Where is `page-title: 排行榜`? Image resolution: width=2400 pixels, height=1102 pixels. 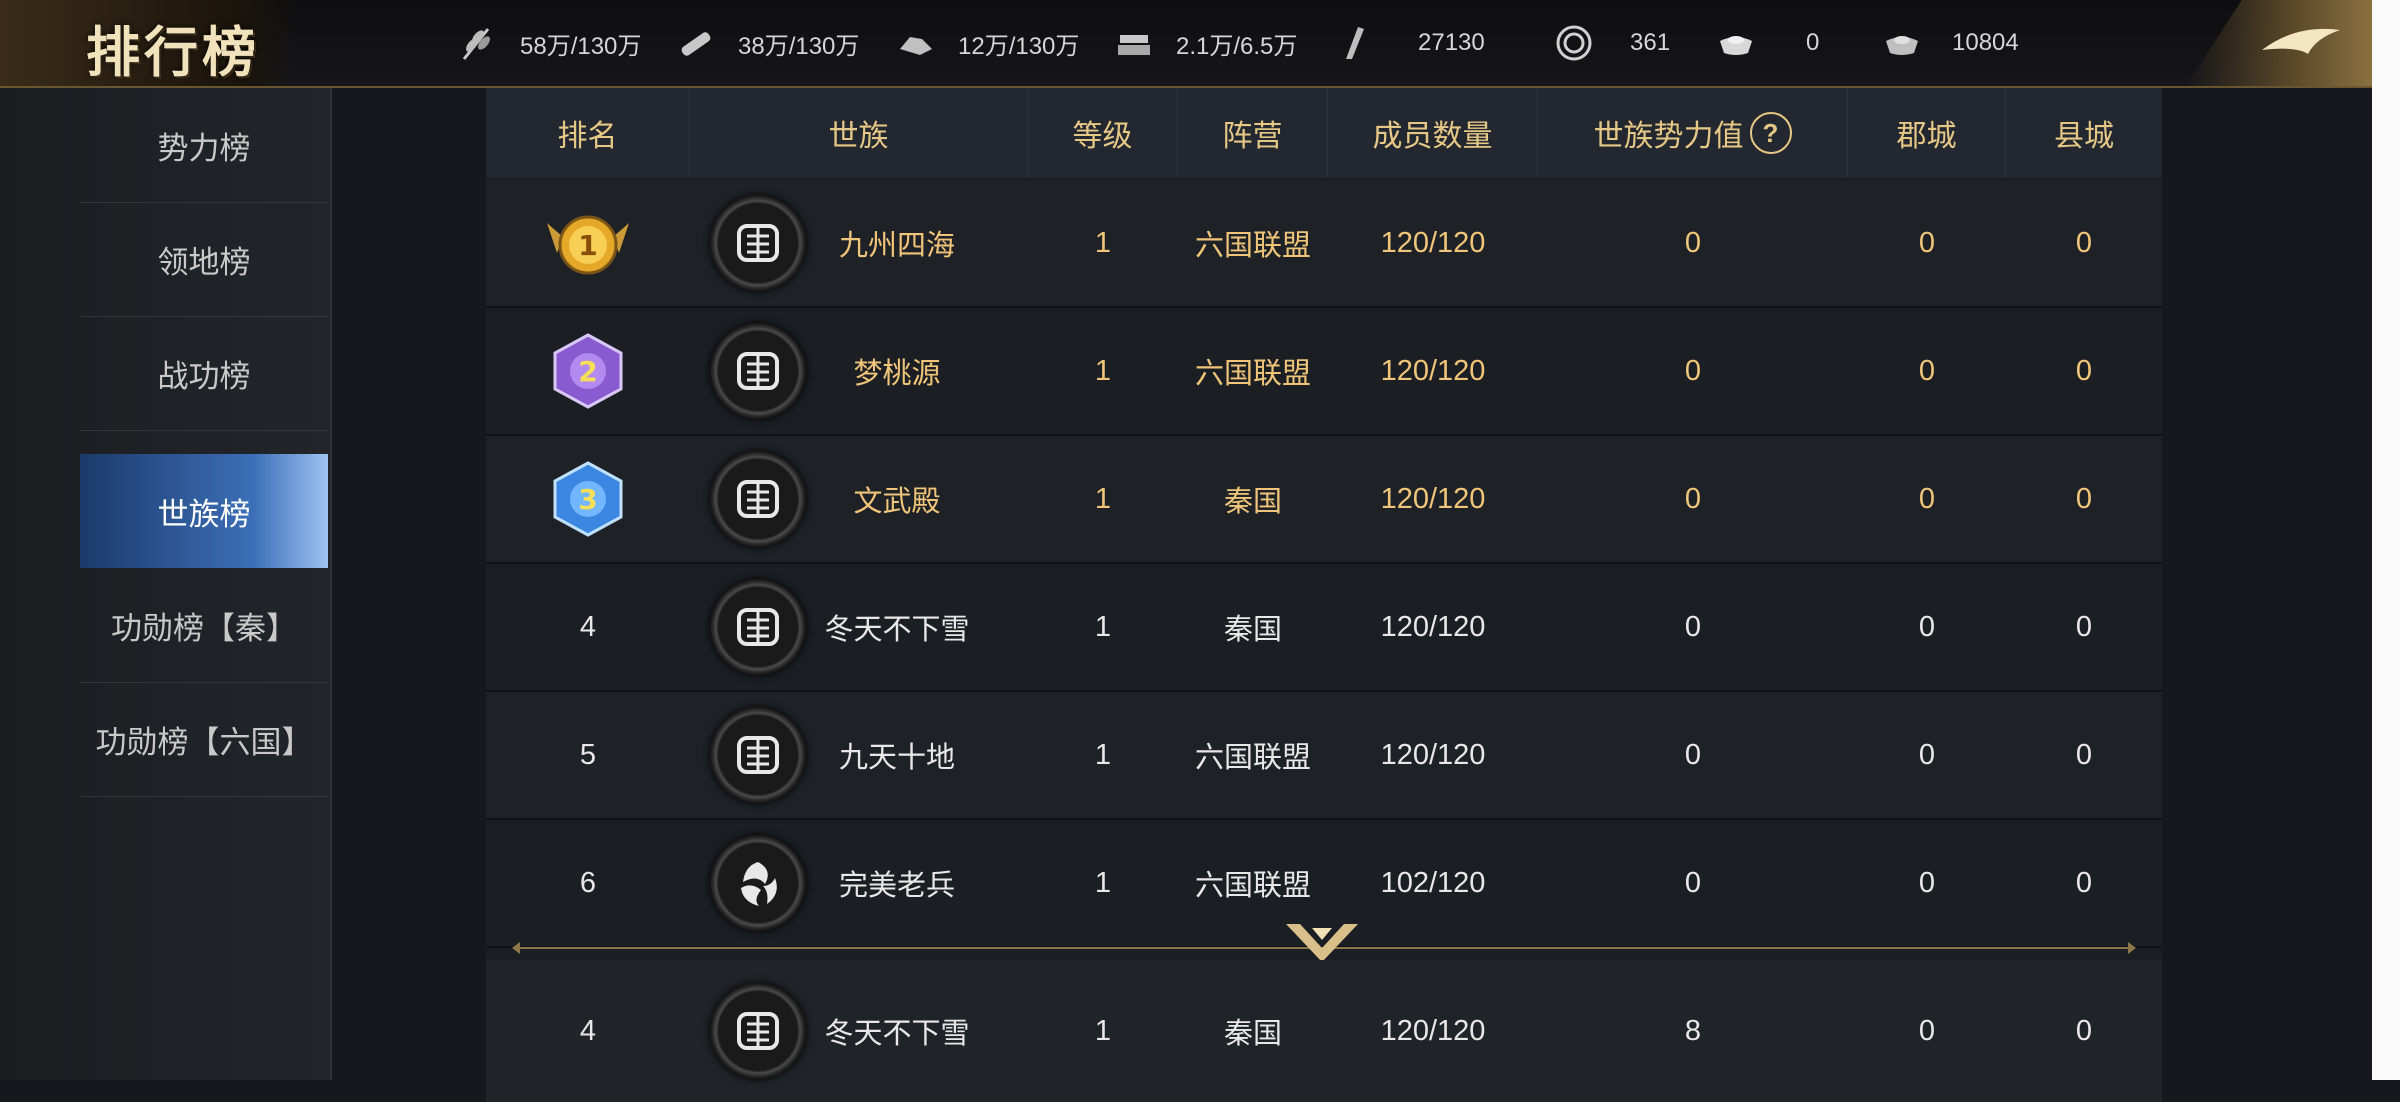
page-title: 排行榜 is located at coordinates (173, 52).